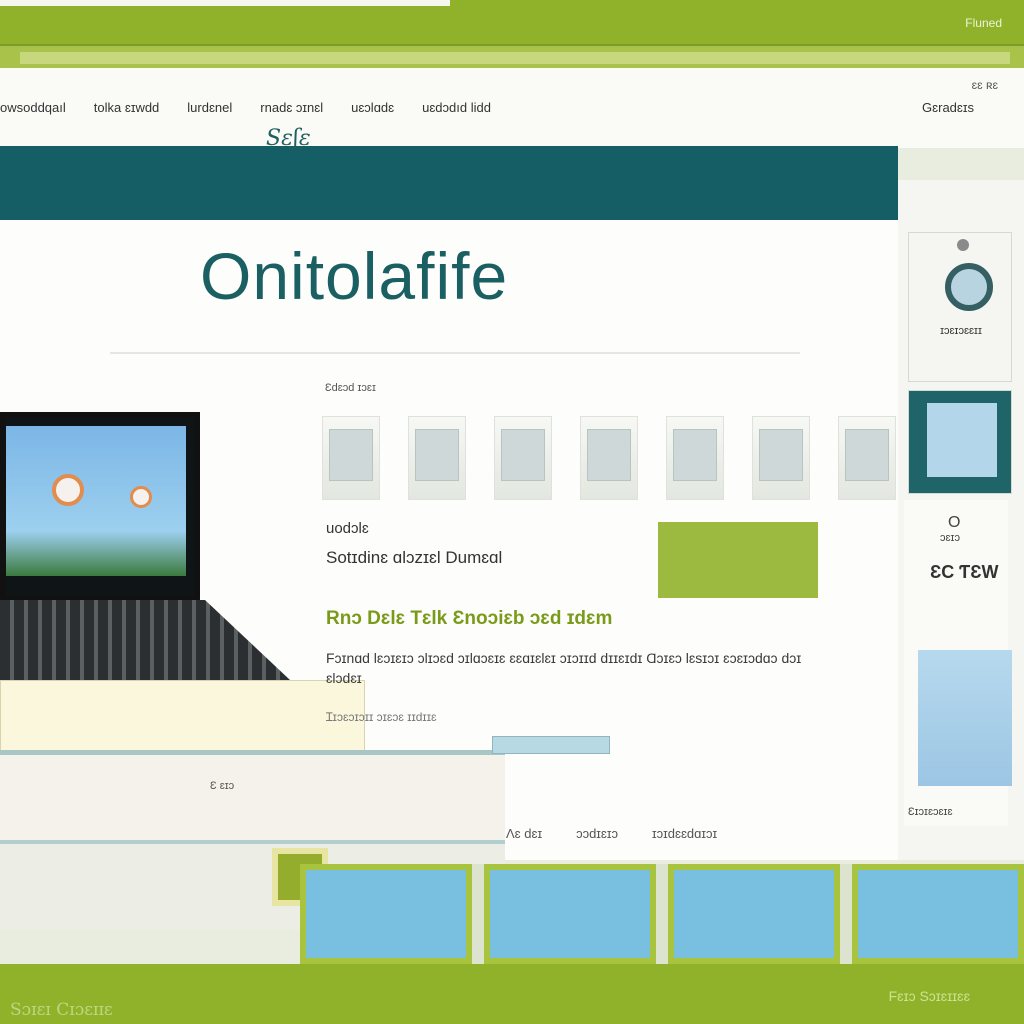  What do you see at coordinates (96, 501) in the screenshot?
I see `laptop-display` at bounding box center [96, 501].